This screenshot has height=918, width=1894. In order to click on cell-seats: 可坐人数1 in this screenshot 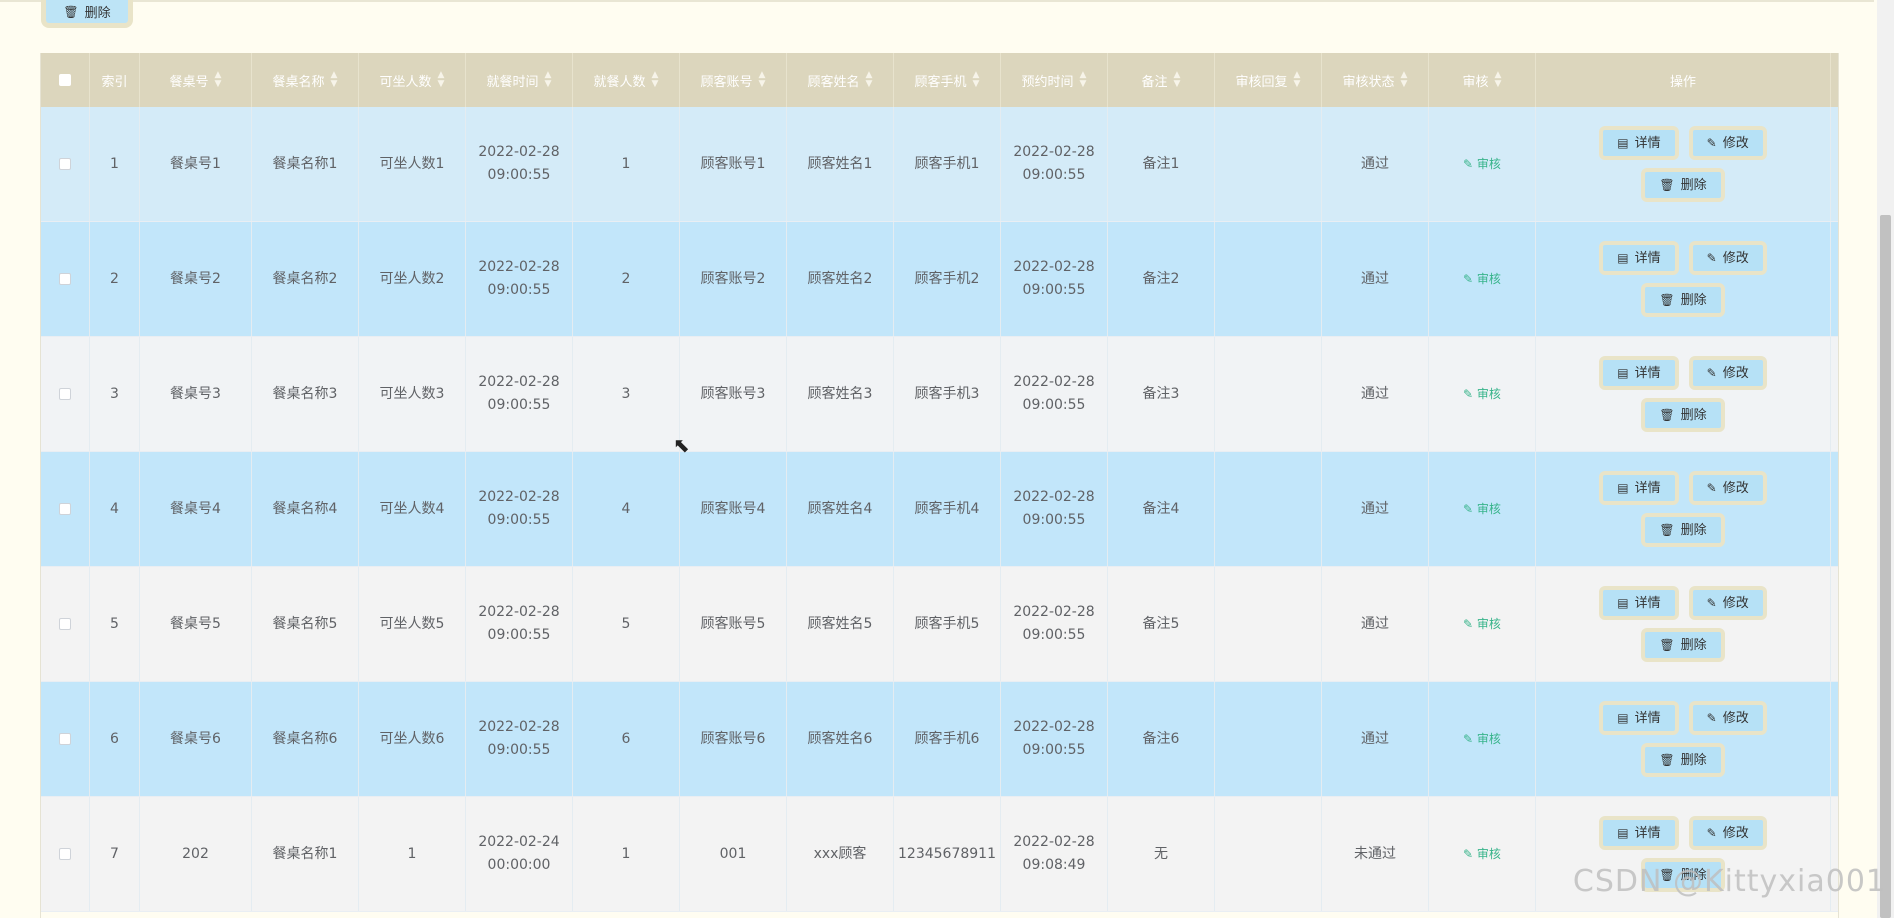, I will do `click(412, 164)`.